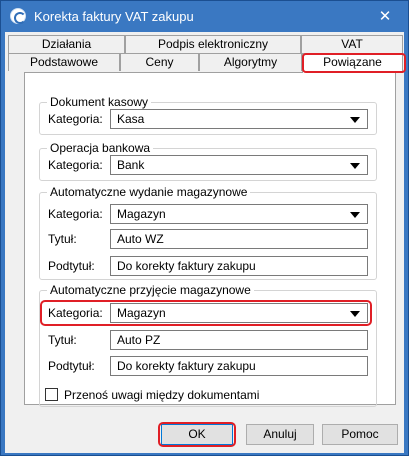 Image resolution: width=409 pixels, height=456 pixels. I want to click on bank-category-label: Kategoria:, so click(75, 165).